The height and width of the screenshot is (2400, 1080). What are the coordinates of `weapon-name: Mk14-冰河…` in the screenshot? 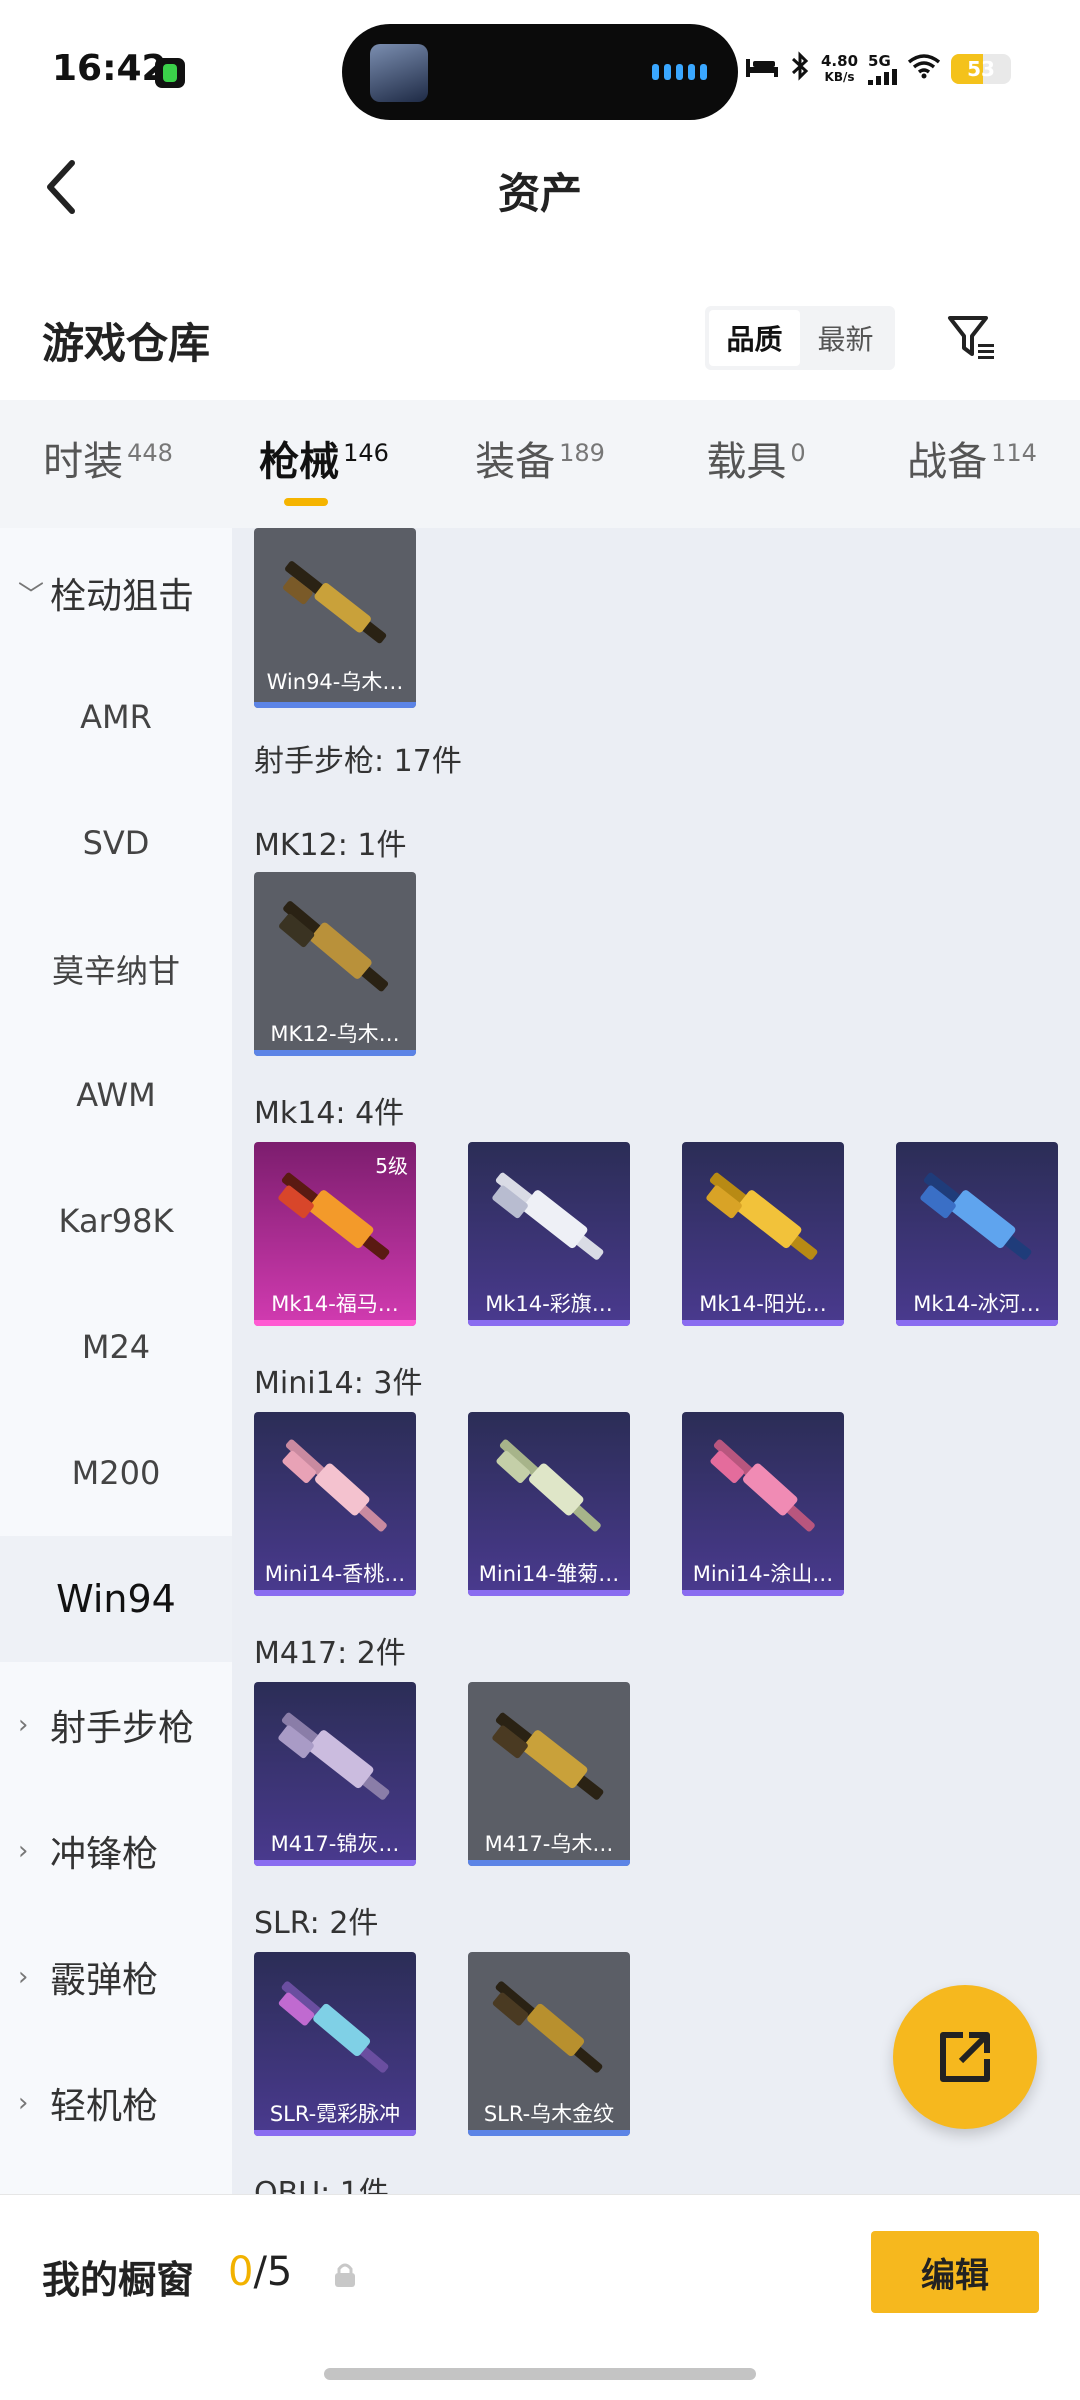 It's located at (977, 1304).